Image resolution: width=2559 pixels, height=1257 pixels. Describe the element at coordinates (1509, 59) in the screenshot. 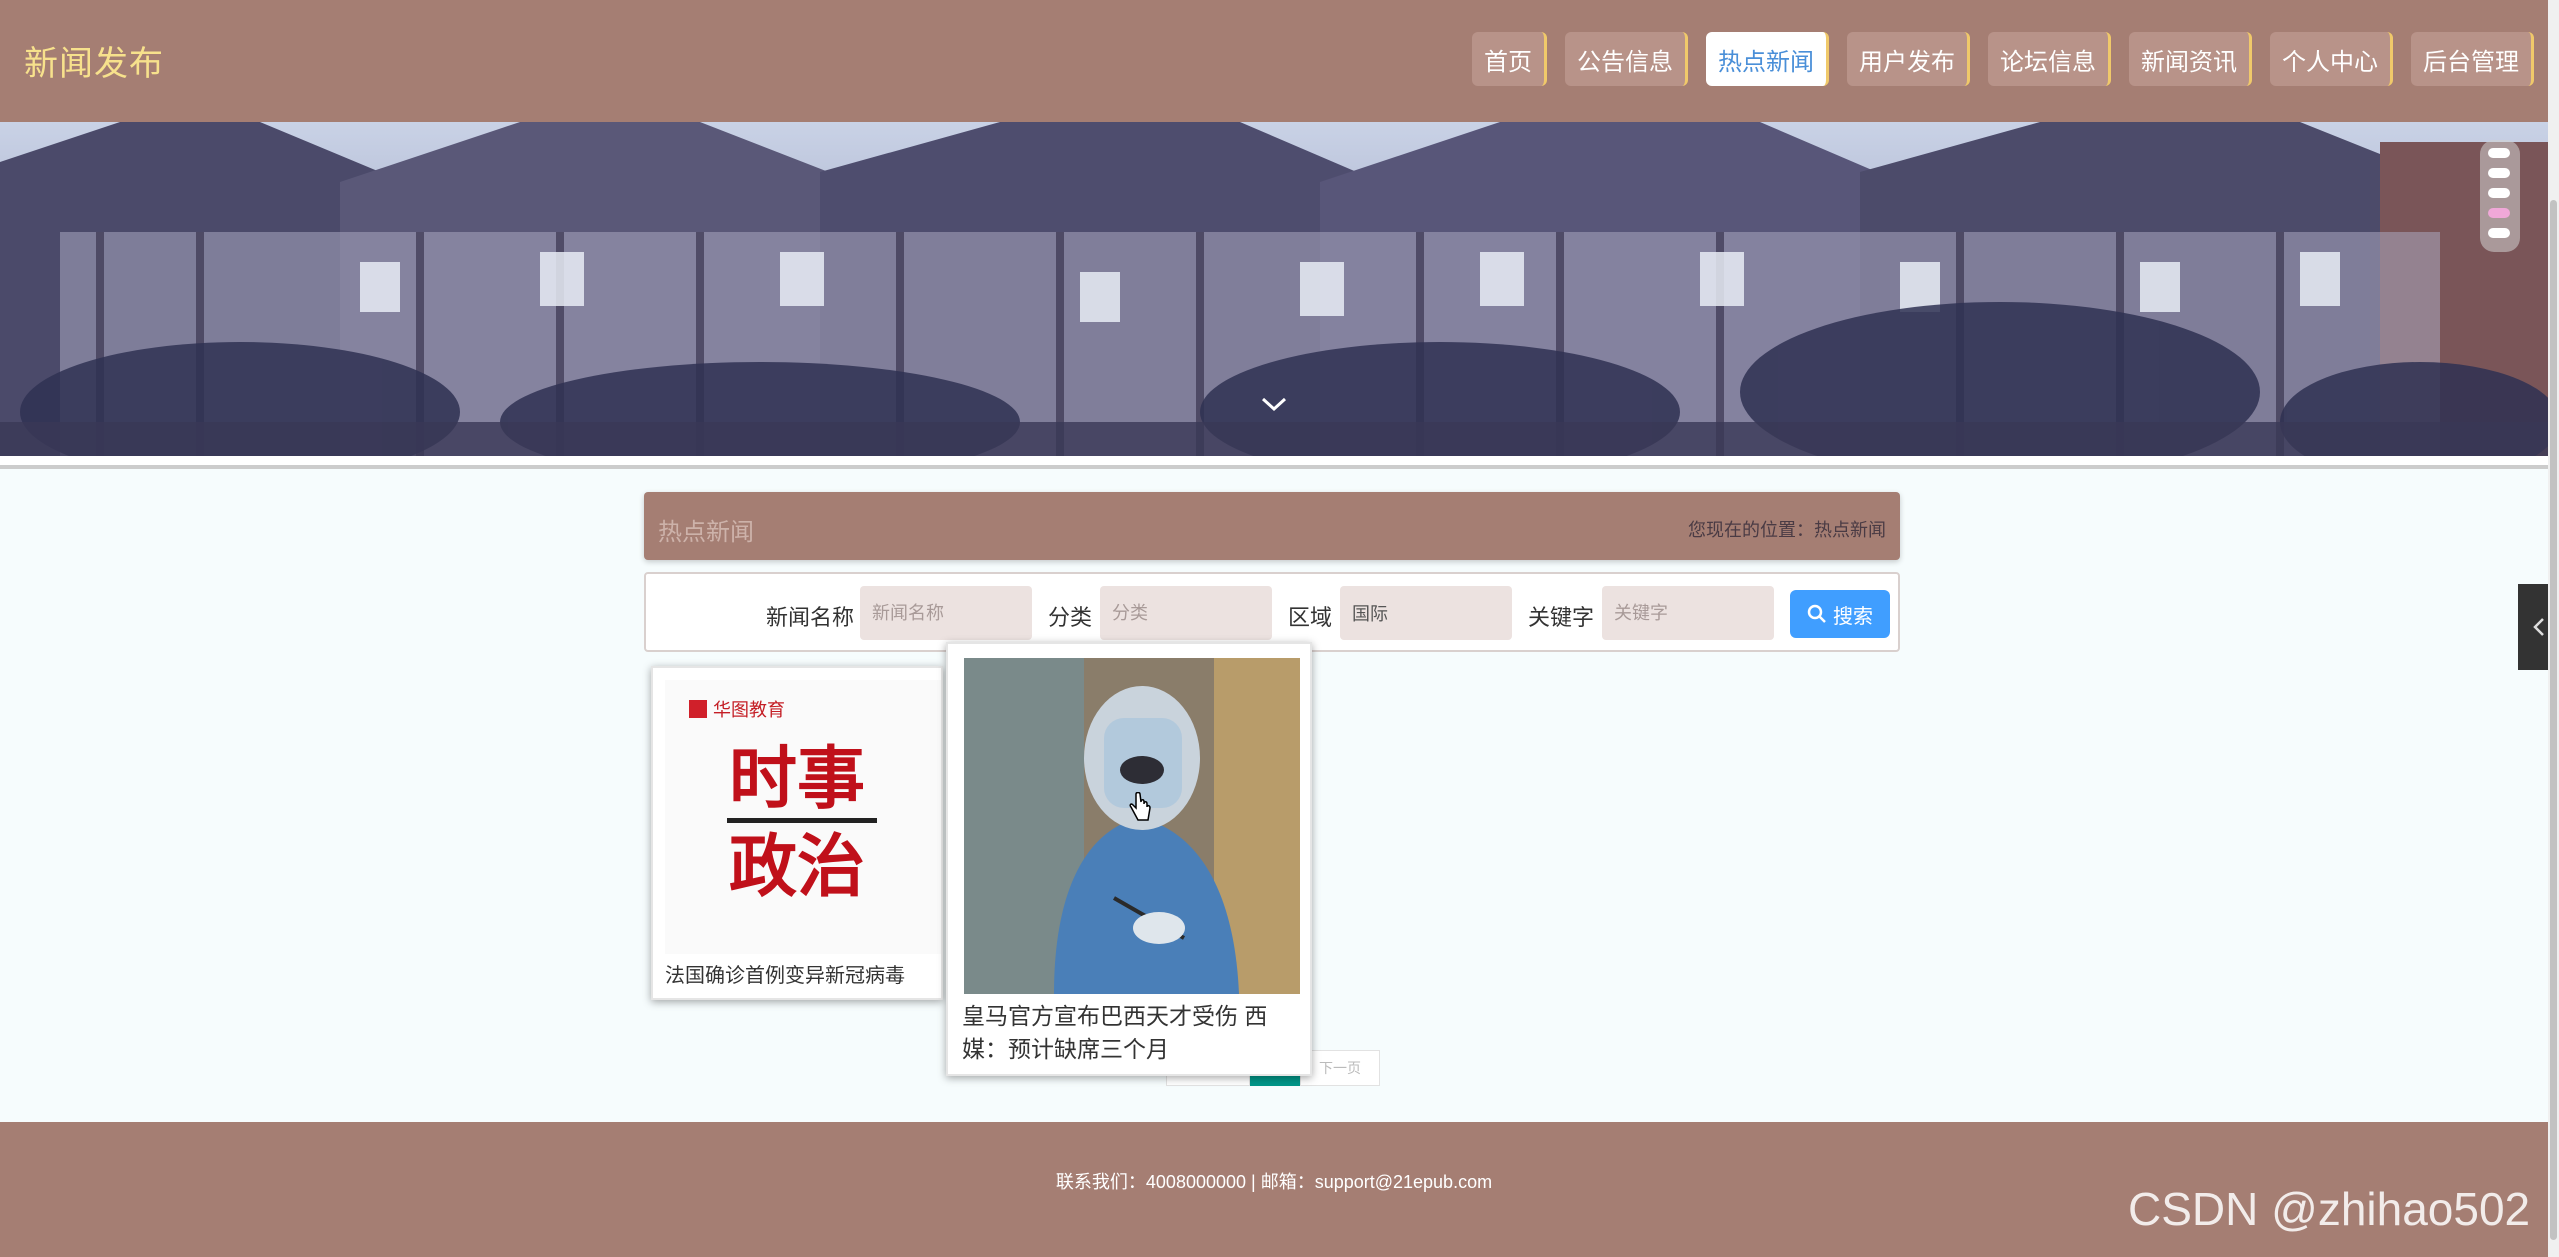

I see `nav-home: 首页` at that location.